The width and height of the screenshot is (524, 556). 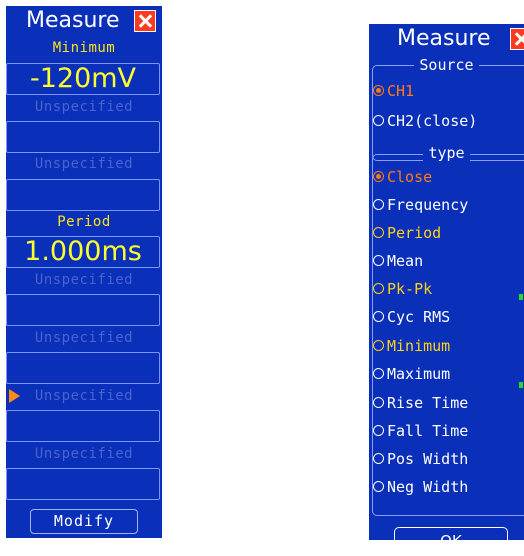 I want to click on type-option-fall-time-label: Fall Time, so click(x=428, y=431).